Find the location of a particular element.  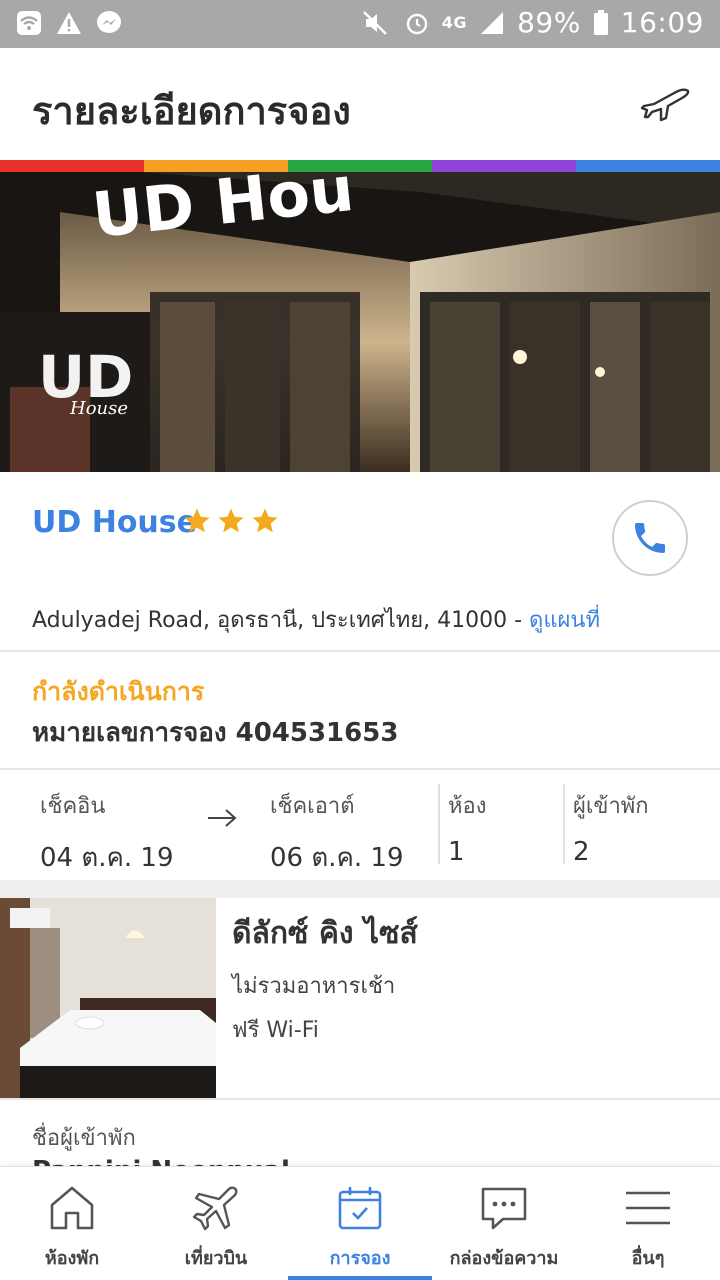

guests-count: 2 is located at coordinates (581, 852).